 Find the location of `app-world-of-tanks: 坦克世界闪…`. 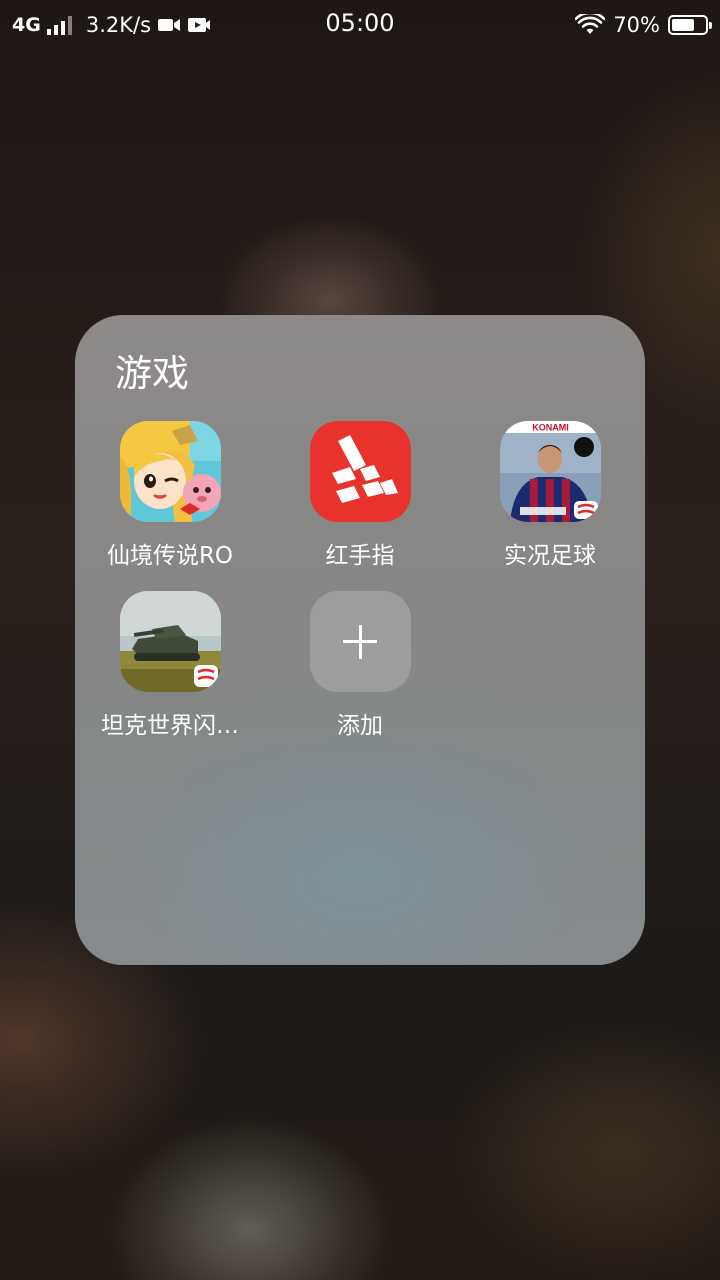

app-world-of-tanks: 坦克世界闪… is located at coordinates (170, 665).